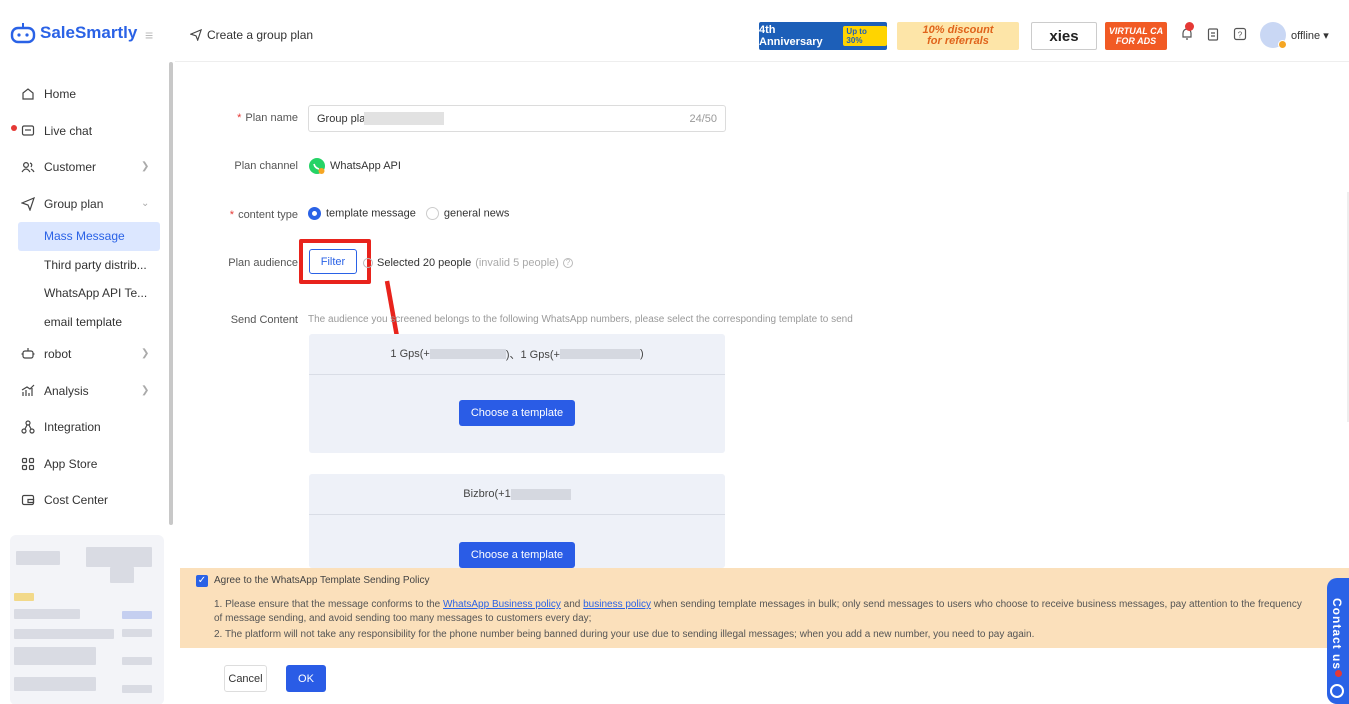 The height and width of the screenshot is (704, 1349). I want to click on status-text: offline, so click(1306, 36).